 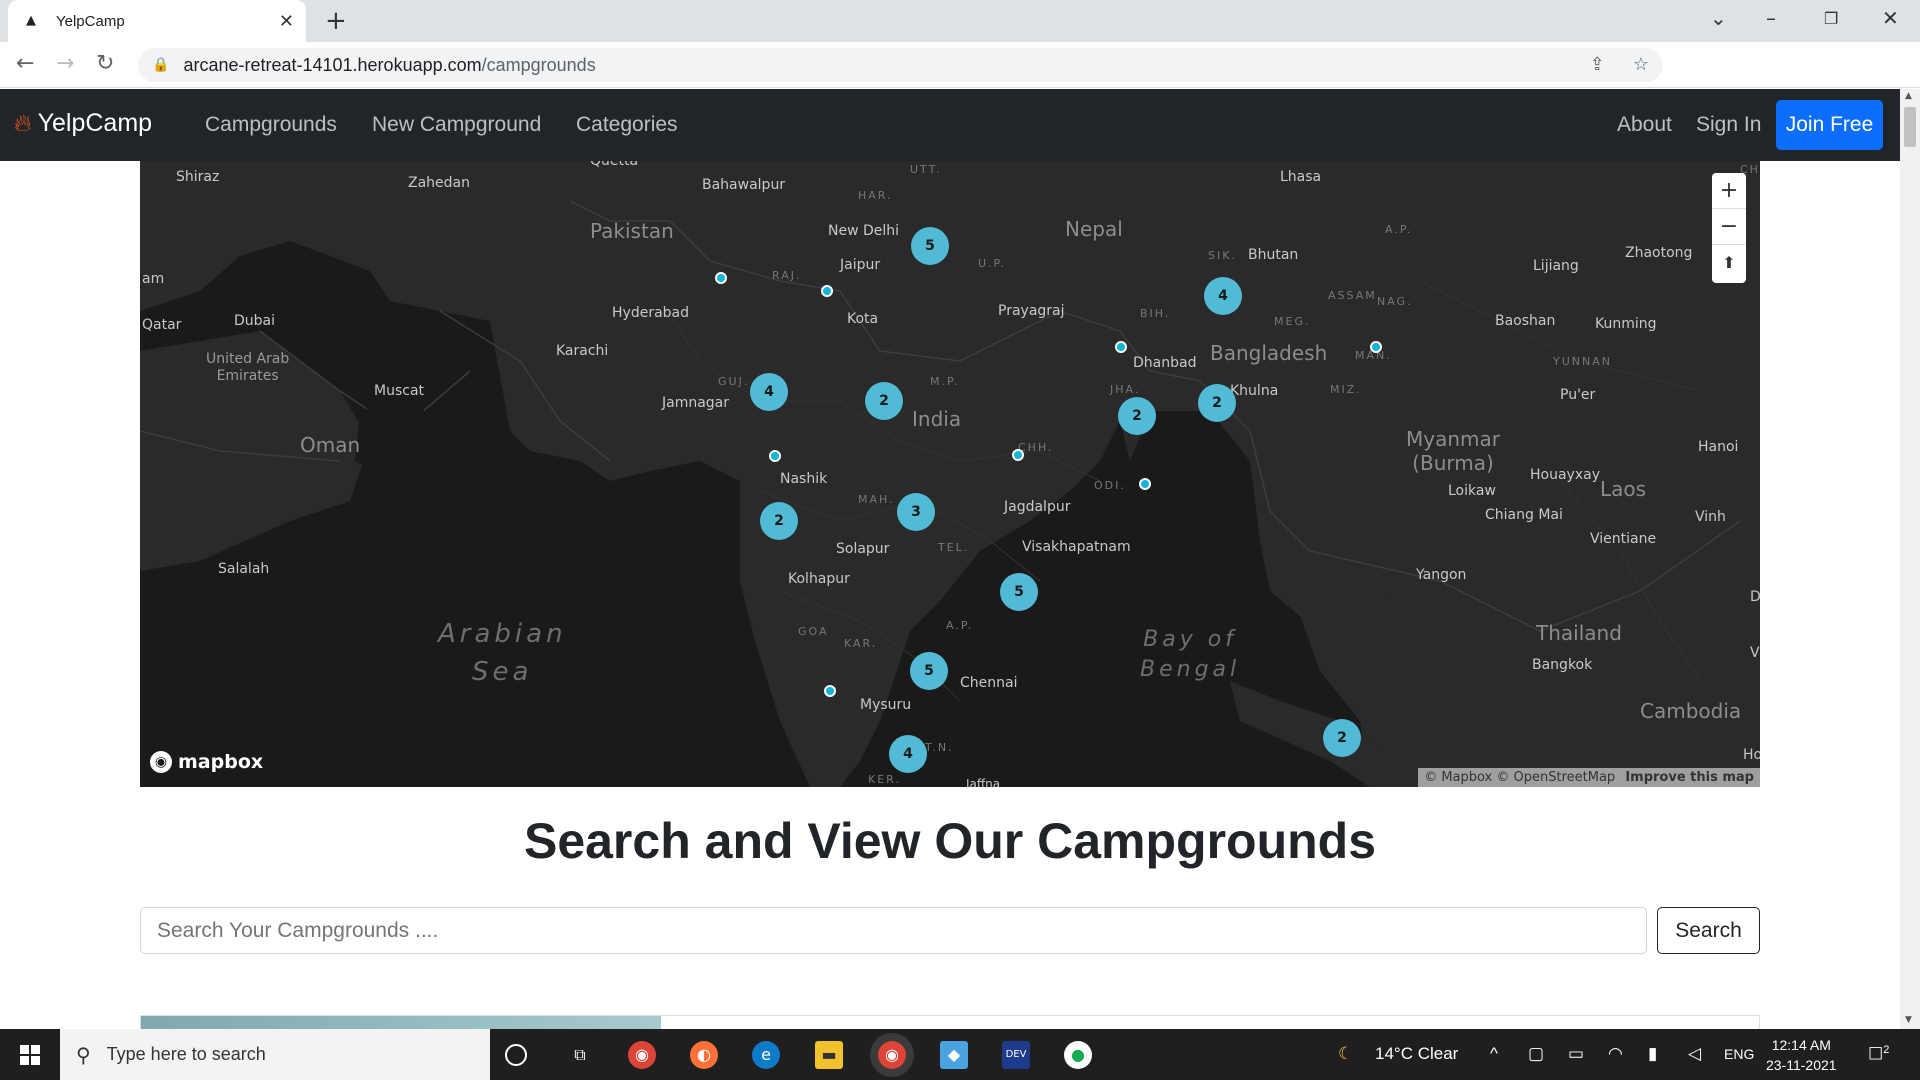 I want to click on system-clock: 12:14 AM 23-11-2021, so click(x=1801, y=1055).